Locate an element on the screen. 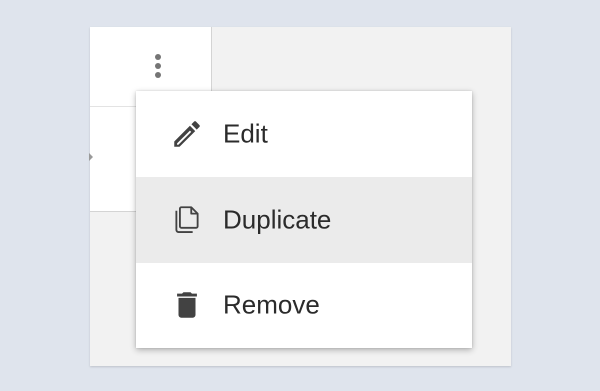 The height and width of the screenshot is (391, 600). chevron-right-icon is located at coordinates (91, 157).